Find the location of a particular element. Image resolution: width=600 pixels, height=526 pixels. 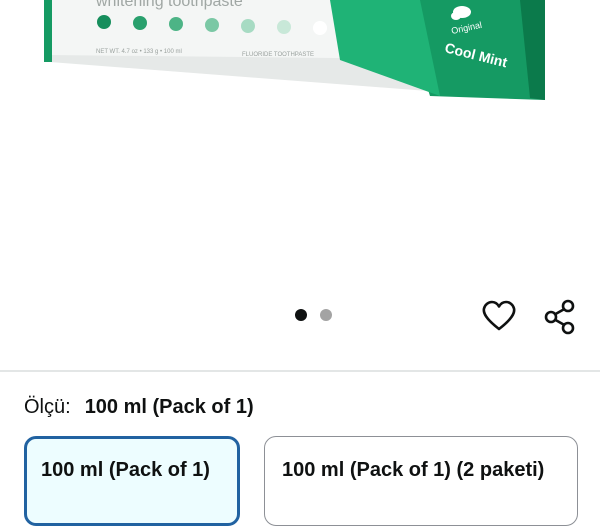

share-icon is located at coordinates (559, 317).